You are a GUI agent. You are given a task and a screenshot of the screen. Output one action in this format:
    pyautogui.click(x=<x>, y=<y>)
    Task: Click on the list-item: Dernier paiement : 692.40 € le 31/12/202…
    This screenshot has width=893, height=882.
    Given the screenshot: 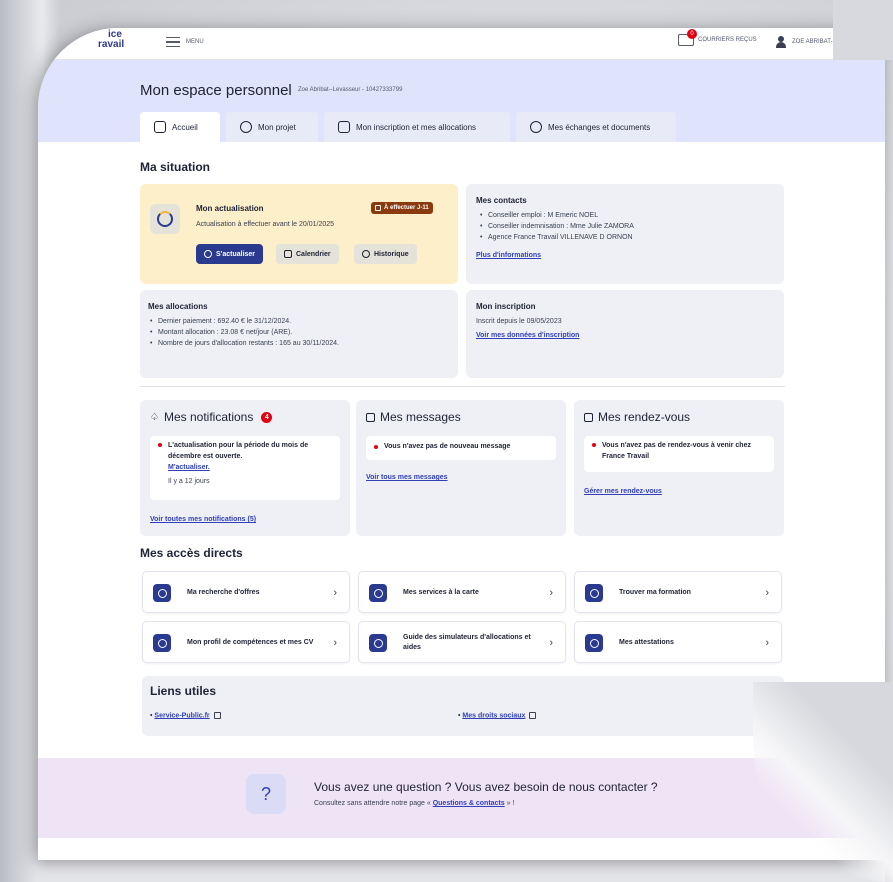 What is the action you would take?
    pyautogui.click(x=300, y=321)
    